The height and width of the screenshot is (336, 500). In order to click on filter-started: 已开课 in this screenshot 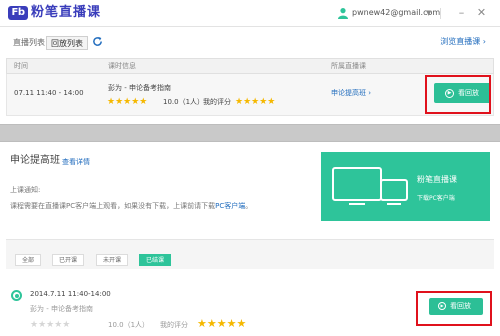, I will do `click(68, 260)`.